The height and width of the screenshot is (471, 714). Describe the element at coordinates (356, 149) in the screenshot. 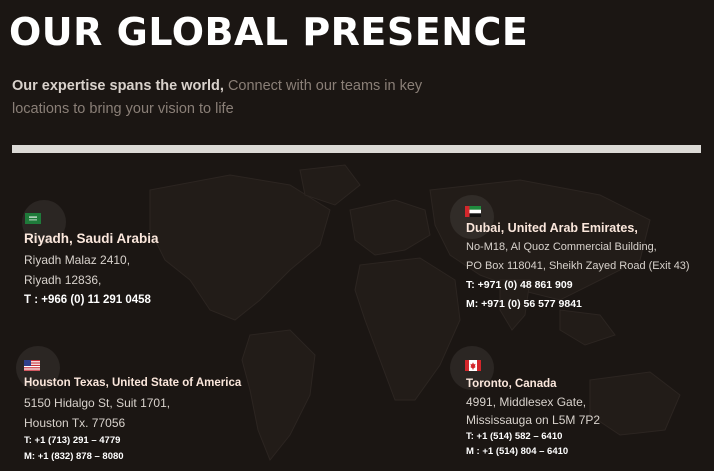

I see `section-divider` at that location.